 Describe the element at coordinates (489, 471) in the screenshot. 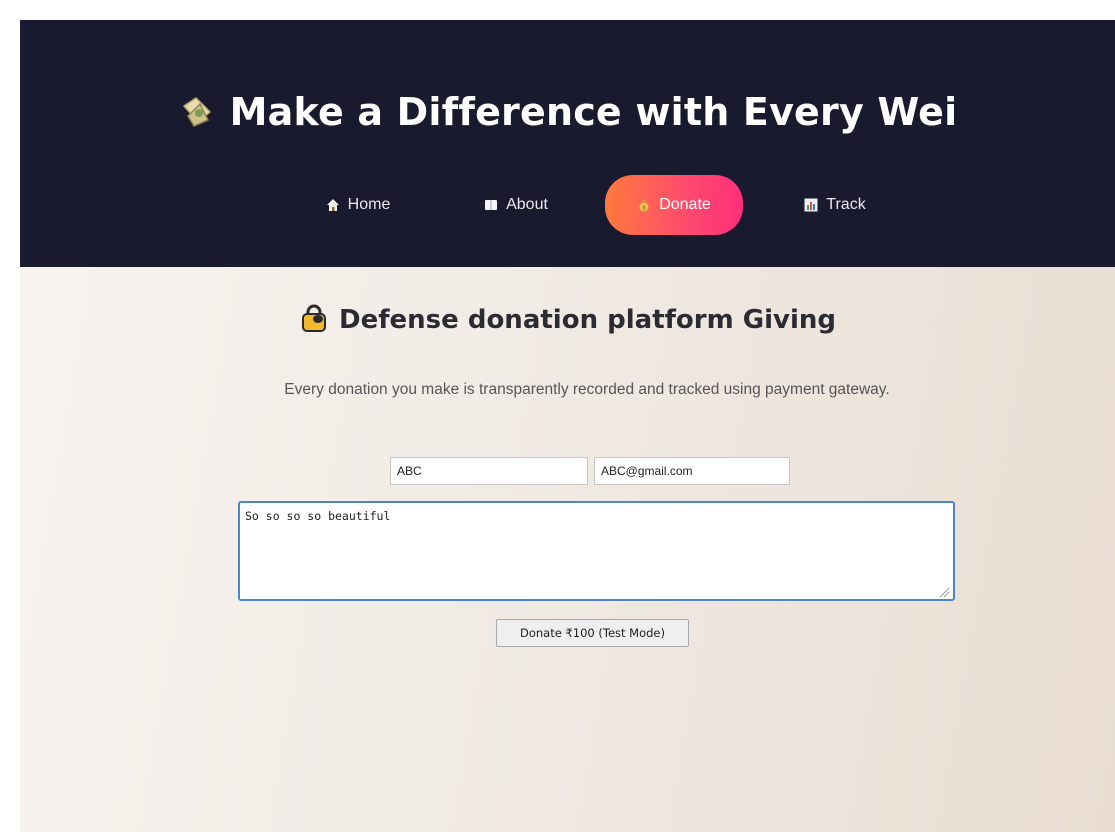

I see `name-input` at that location.